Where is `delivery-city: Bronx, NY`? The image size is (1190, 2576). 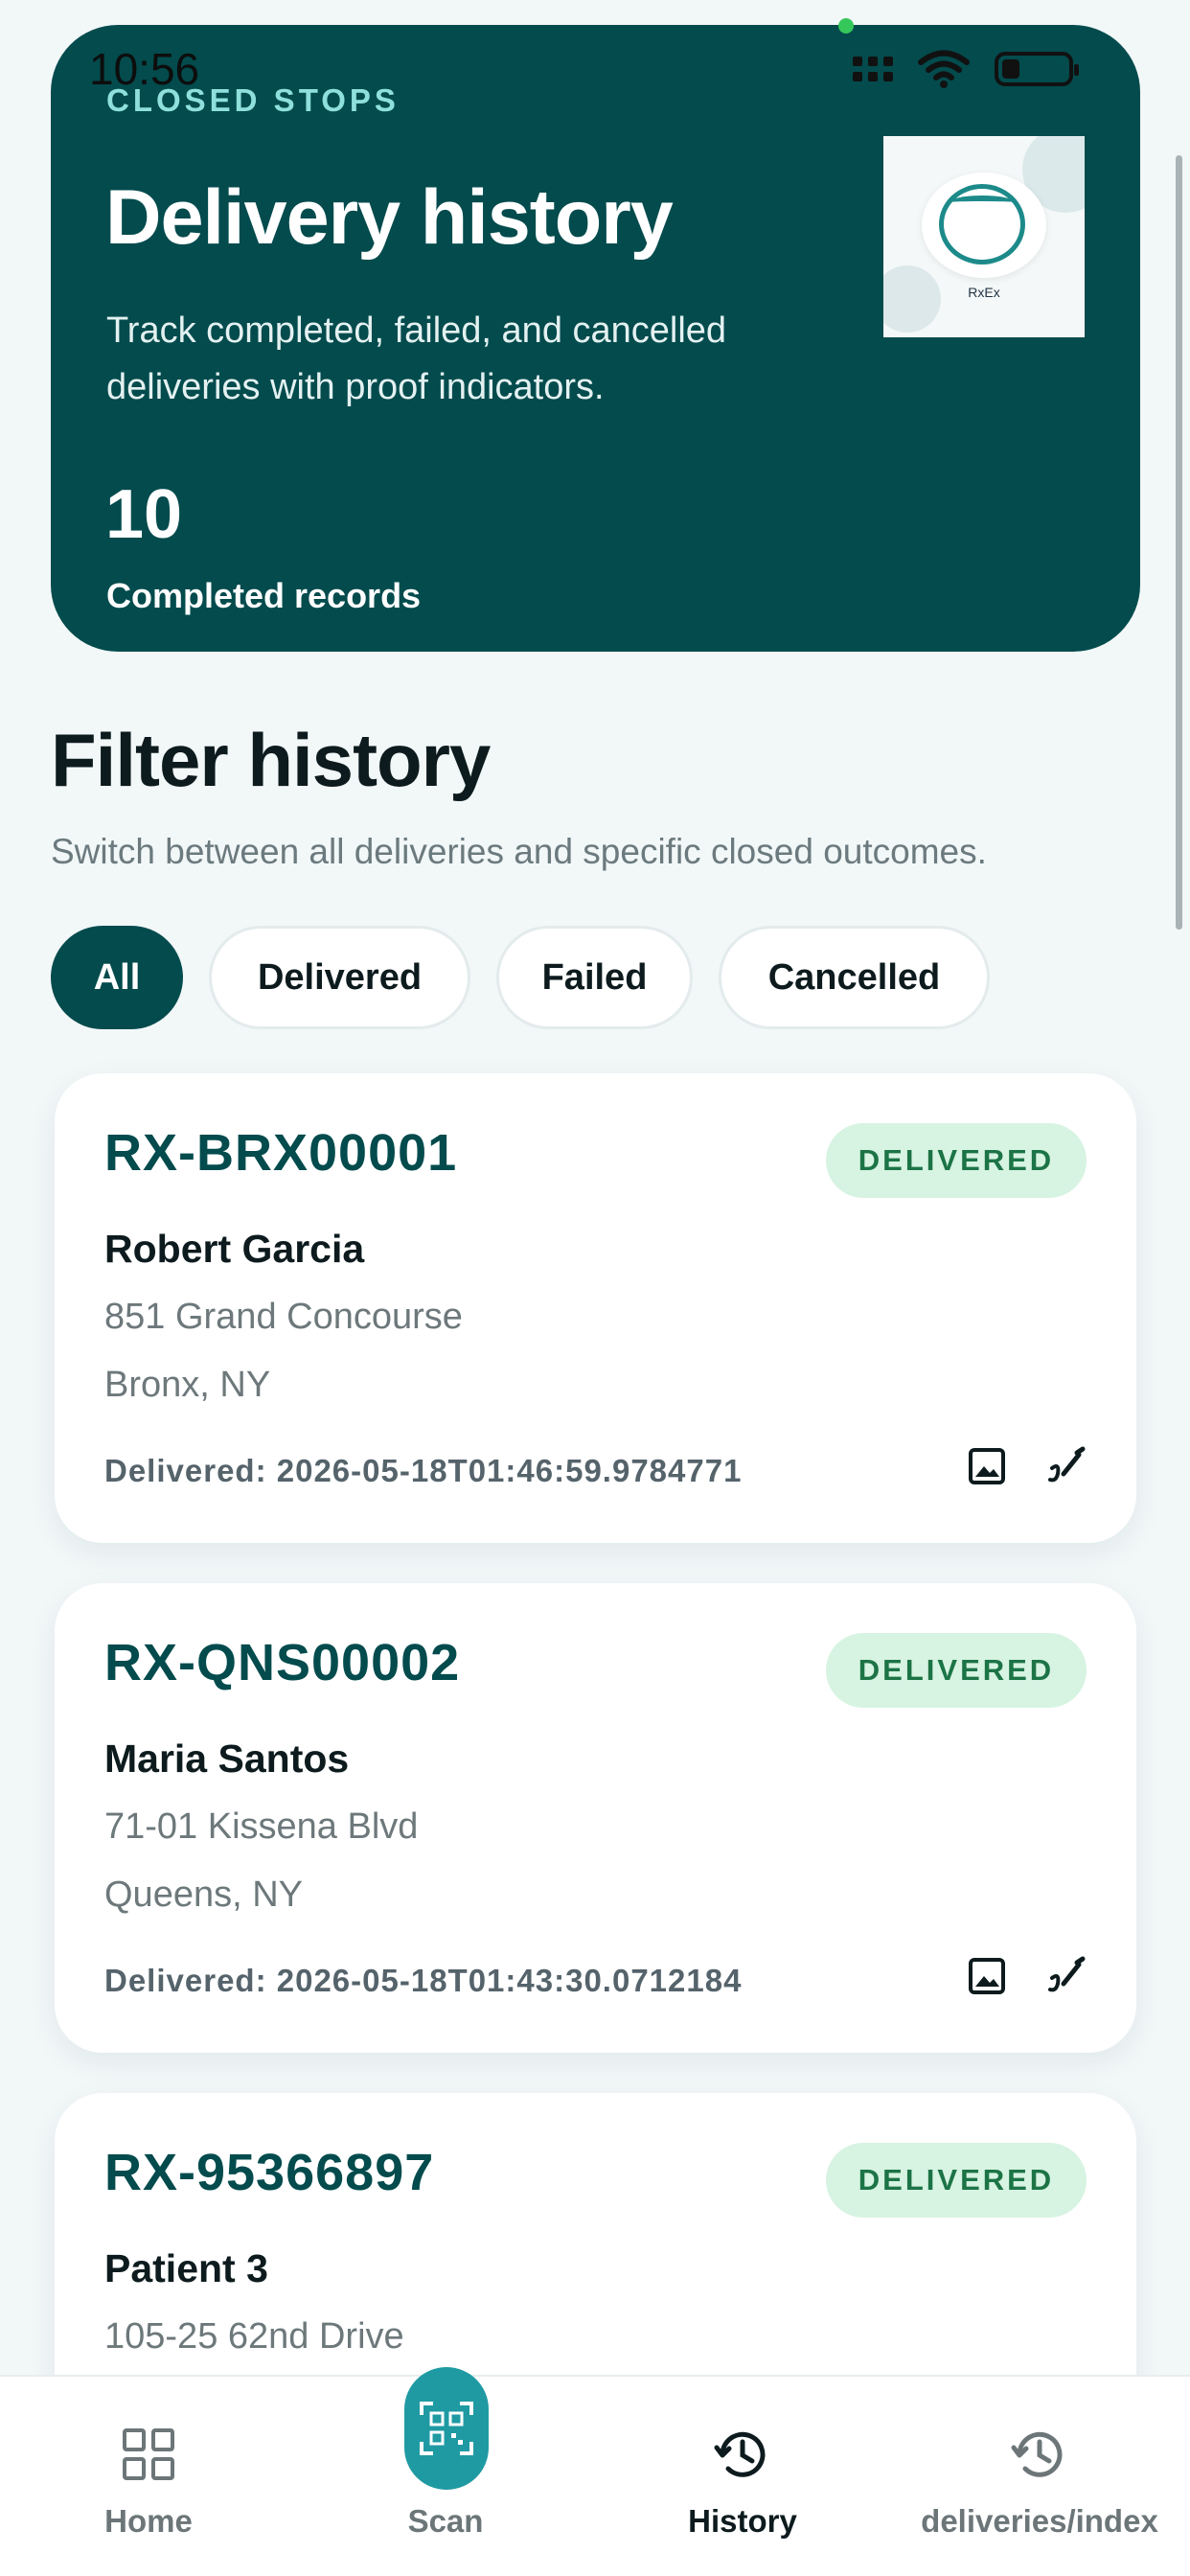
delivery-city: Bronx, NY is located at coordinates (187, 1385).